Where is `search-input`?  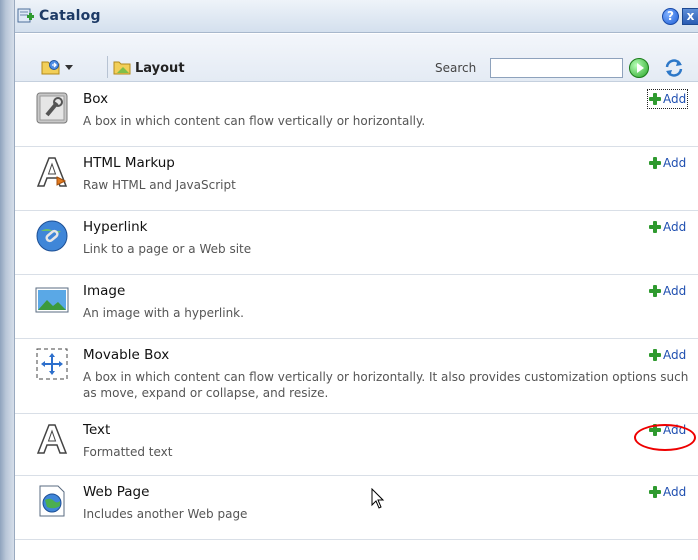 search-input is located at coordinates (556, 68).